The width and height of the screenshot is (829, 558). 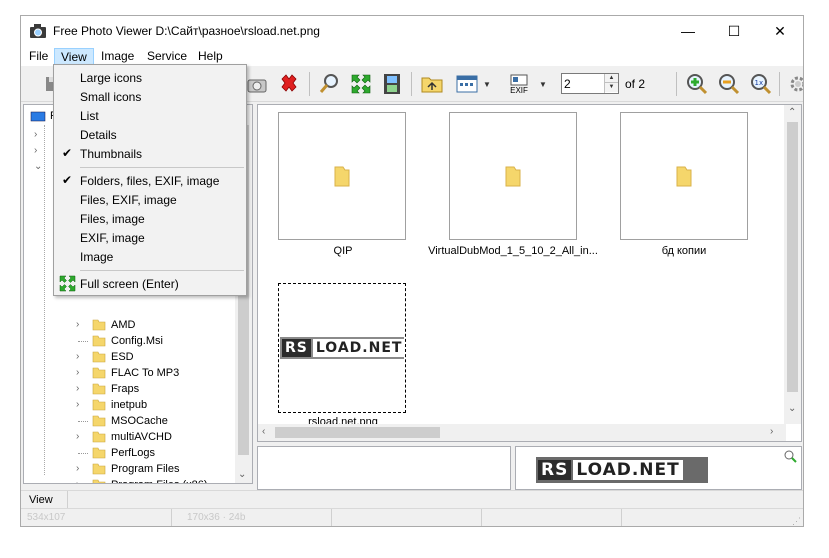 What do you see at coordinates (329, 84) in the screenshot?
I see `zoom-icon` at bounding box center [329, 84].